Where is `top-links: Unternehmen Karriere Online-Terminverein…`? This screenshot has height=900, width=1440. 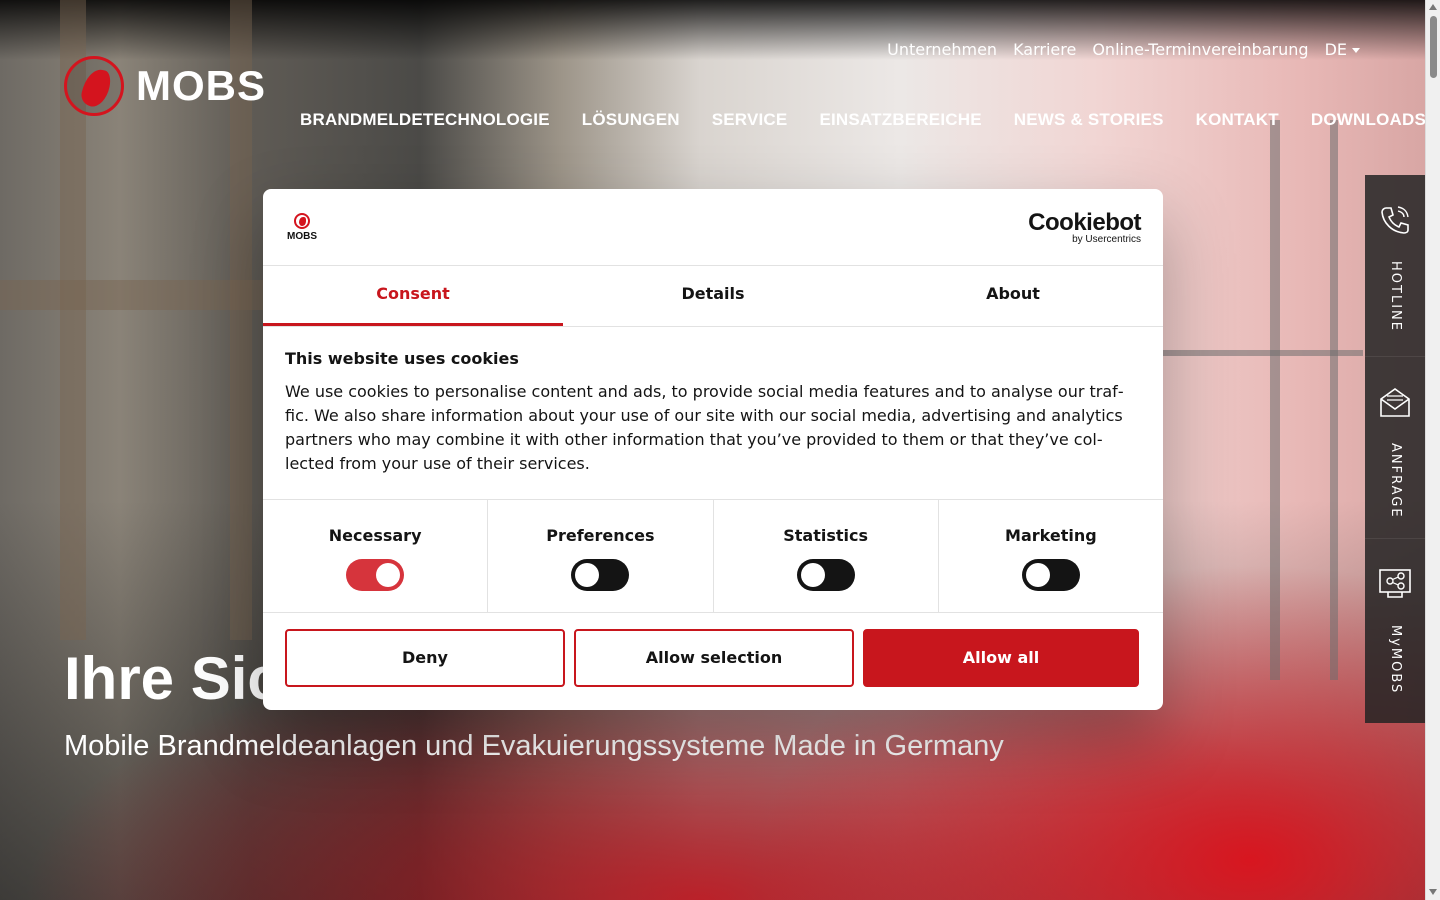 top-links: Unternehmen Karriere Online-Terminverein… is located at coordinates (1123, 49).